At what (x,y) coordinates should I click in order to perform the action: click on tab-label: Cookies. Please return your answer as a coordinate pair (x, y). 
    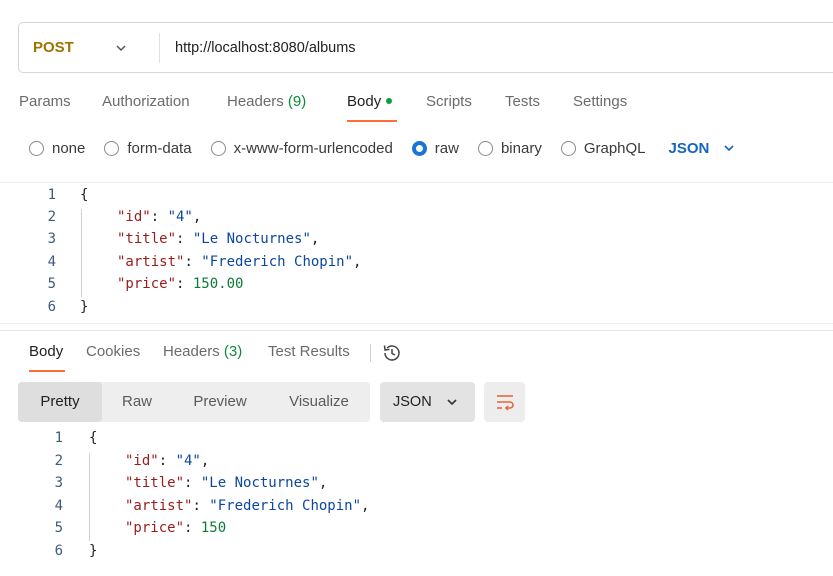
    Looking at the image, I should click on (113, 351).